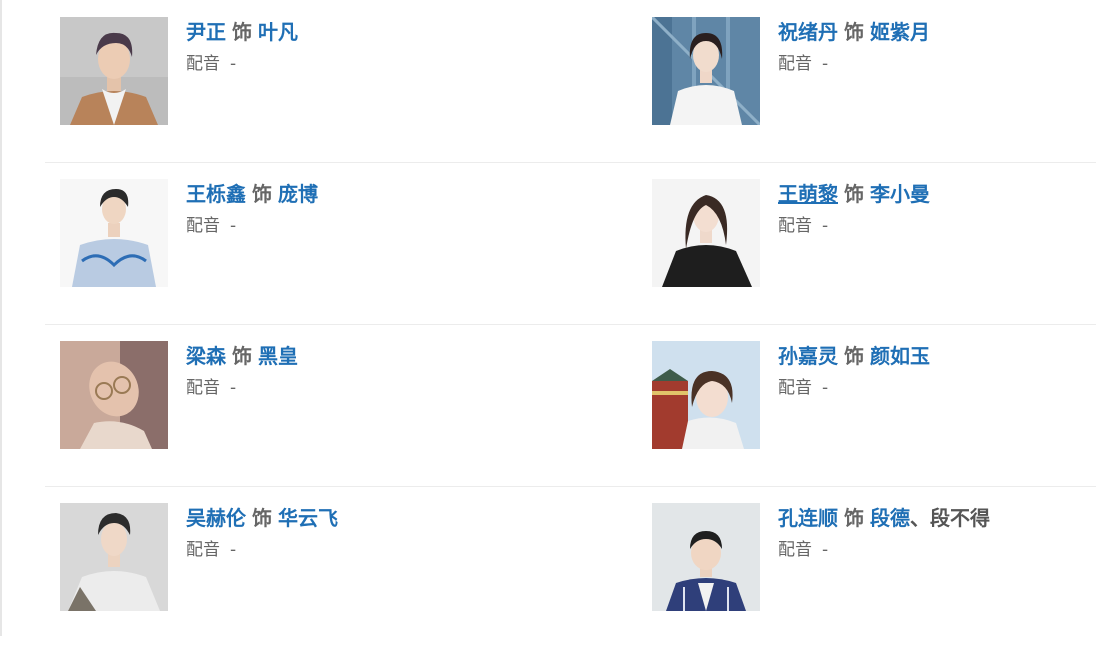 This screenshot has height=648, width=1096. I want to click on actor-name-link: 尹正, so click(206, 32).